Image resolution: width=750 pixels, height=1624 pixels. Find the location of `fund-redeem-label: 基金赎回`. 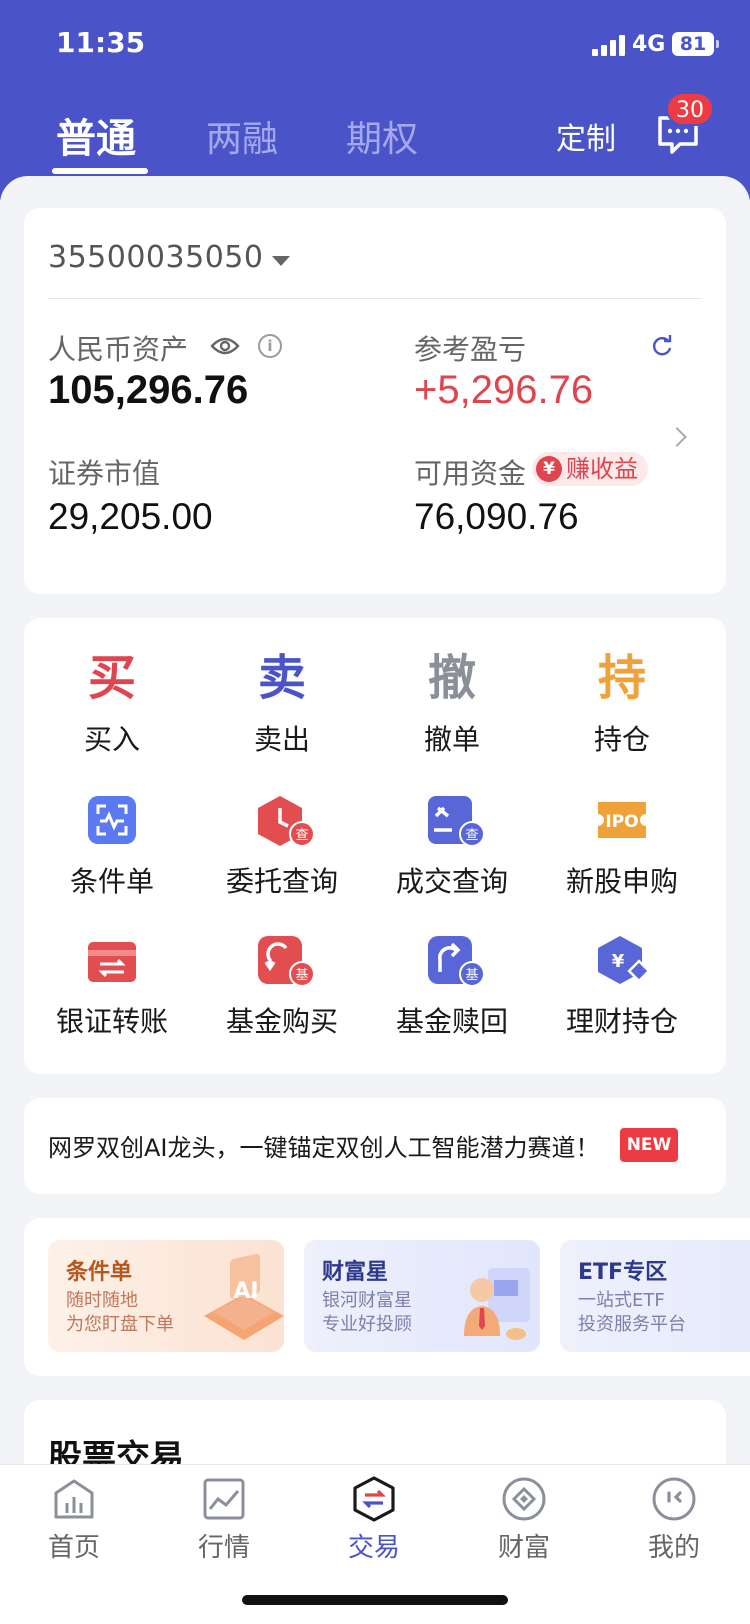

fund-redeem-label: 基金赎回 is located at coordinates (451, 1021).